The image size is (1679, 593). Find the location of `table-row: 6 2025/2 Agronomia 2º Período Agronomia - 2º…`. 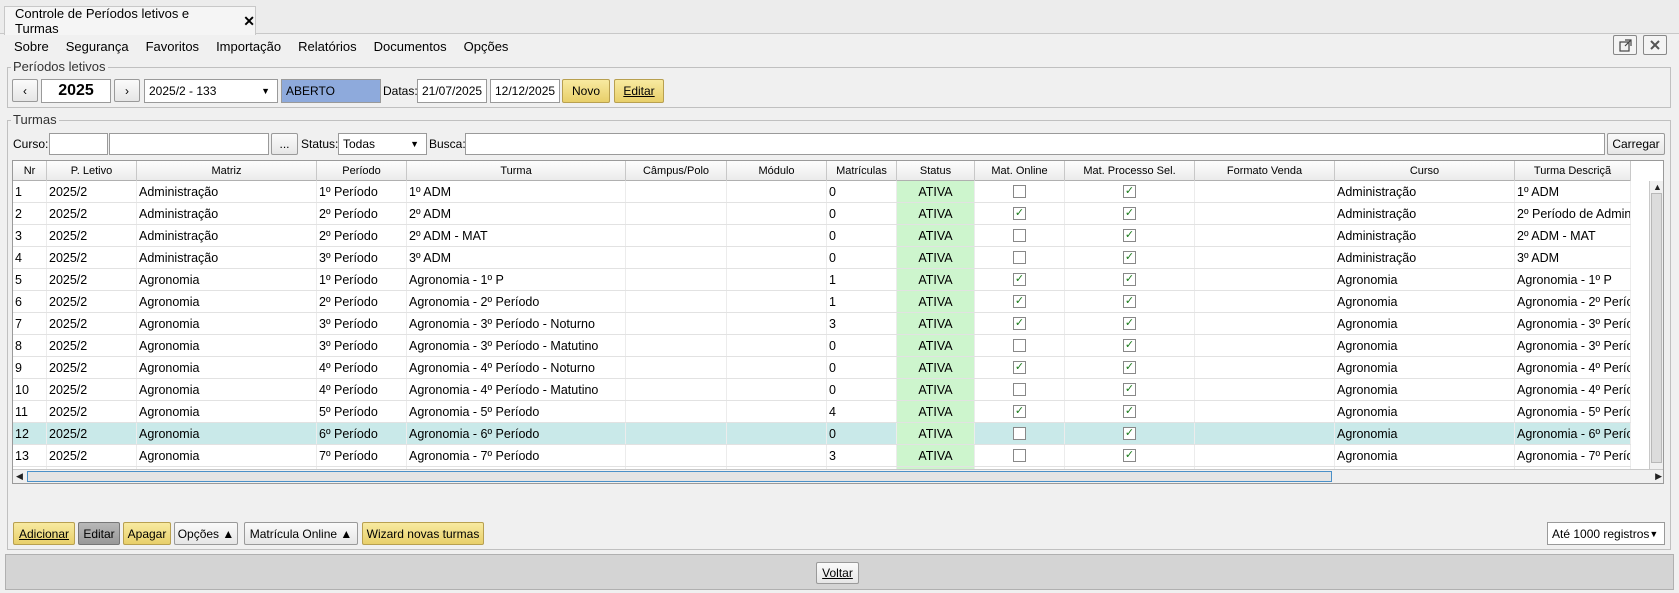

table-row: 6 2025/2 Agronomia 2º Período Agronomia - 2º… is located at coordinates (822, 302).